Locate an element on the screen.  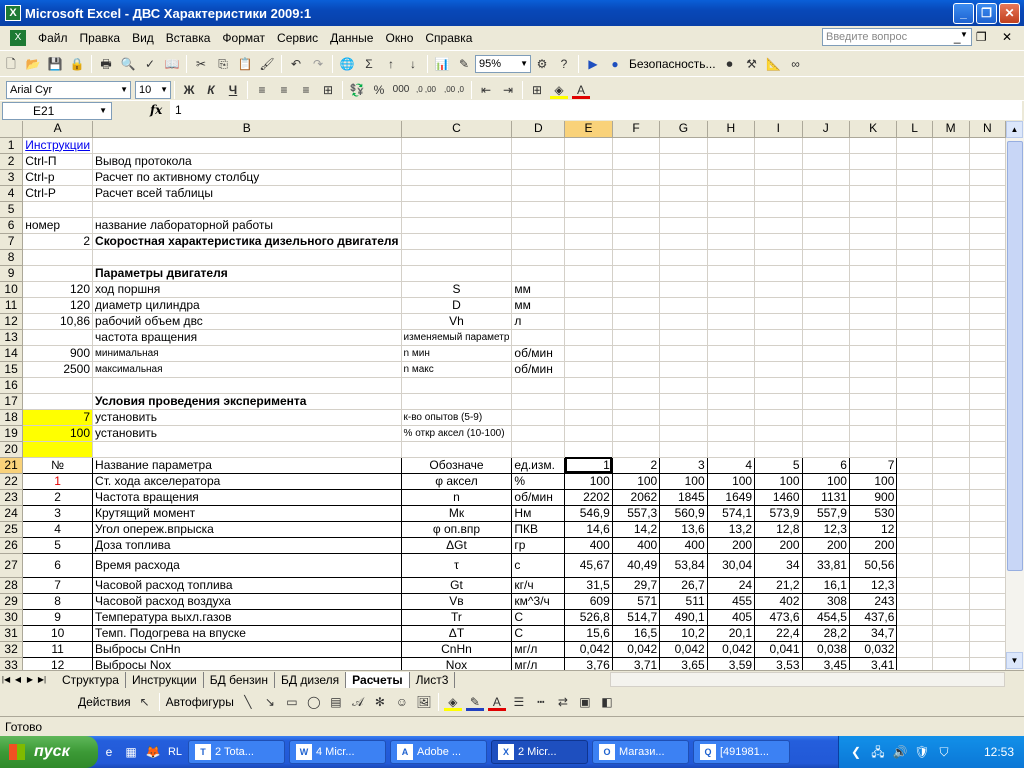
cell-I18 is located at coordinates (778, 417).